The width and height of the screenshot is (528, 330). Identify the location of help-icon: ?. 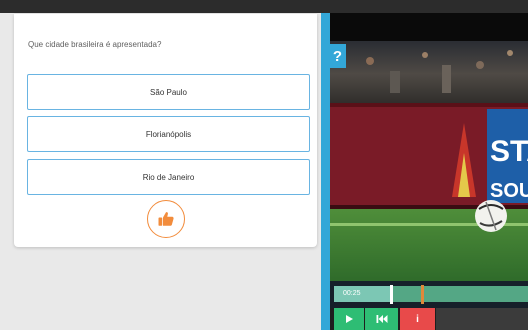
(337, 56).